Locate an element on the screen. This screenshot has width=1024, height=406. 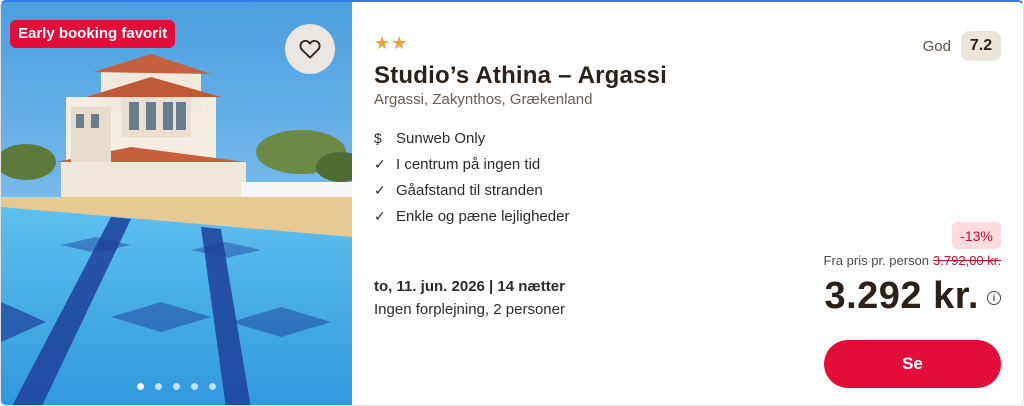
feature-item: ✓ Enkle og pæne lejligheder is located at coordinates (471, 216).